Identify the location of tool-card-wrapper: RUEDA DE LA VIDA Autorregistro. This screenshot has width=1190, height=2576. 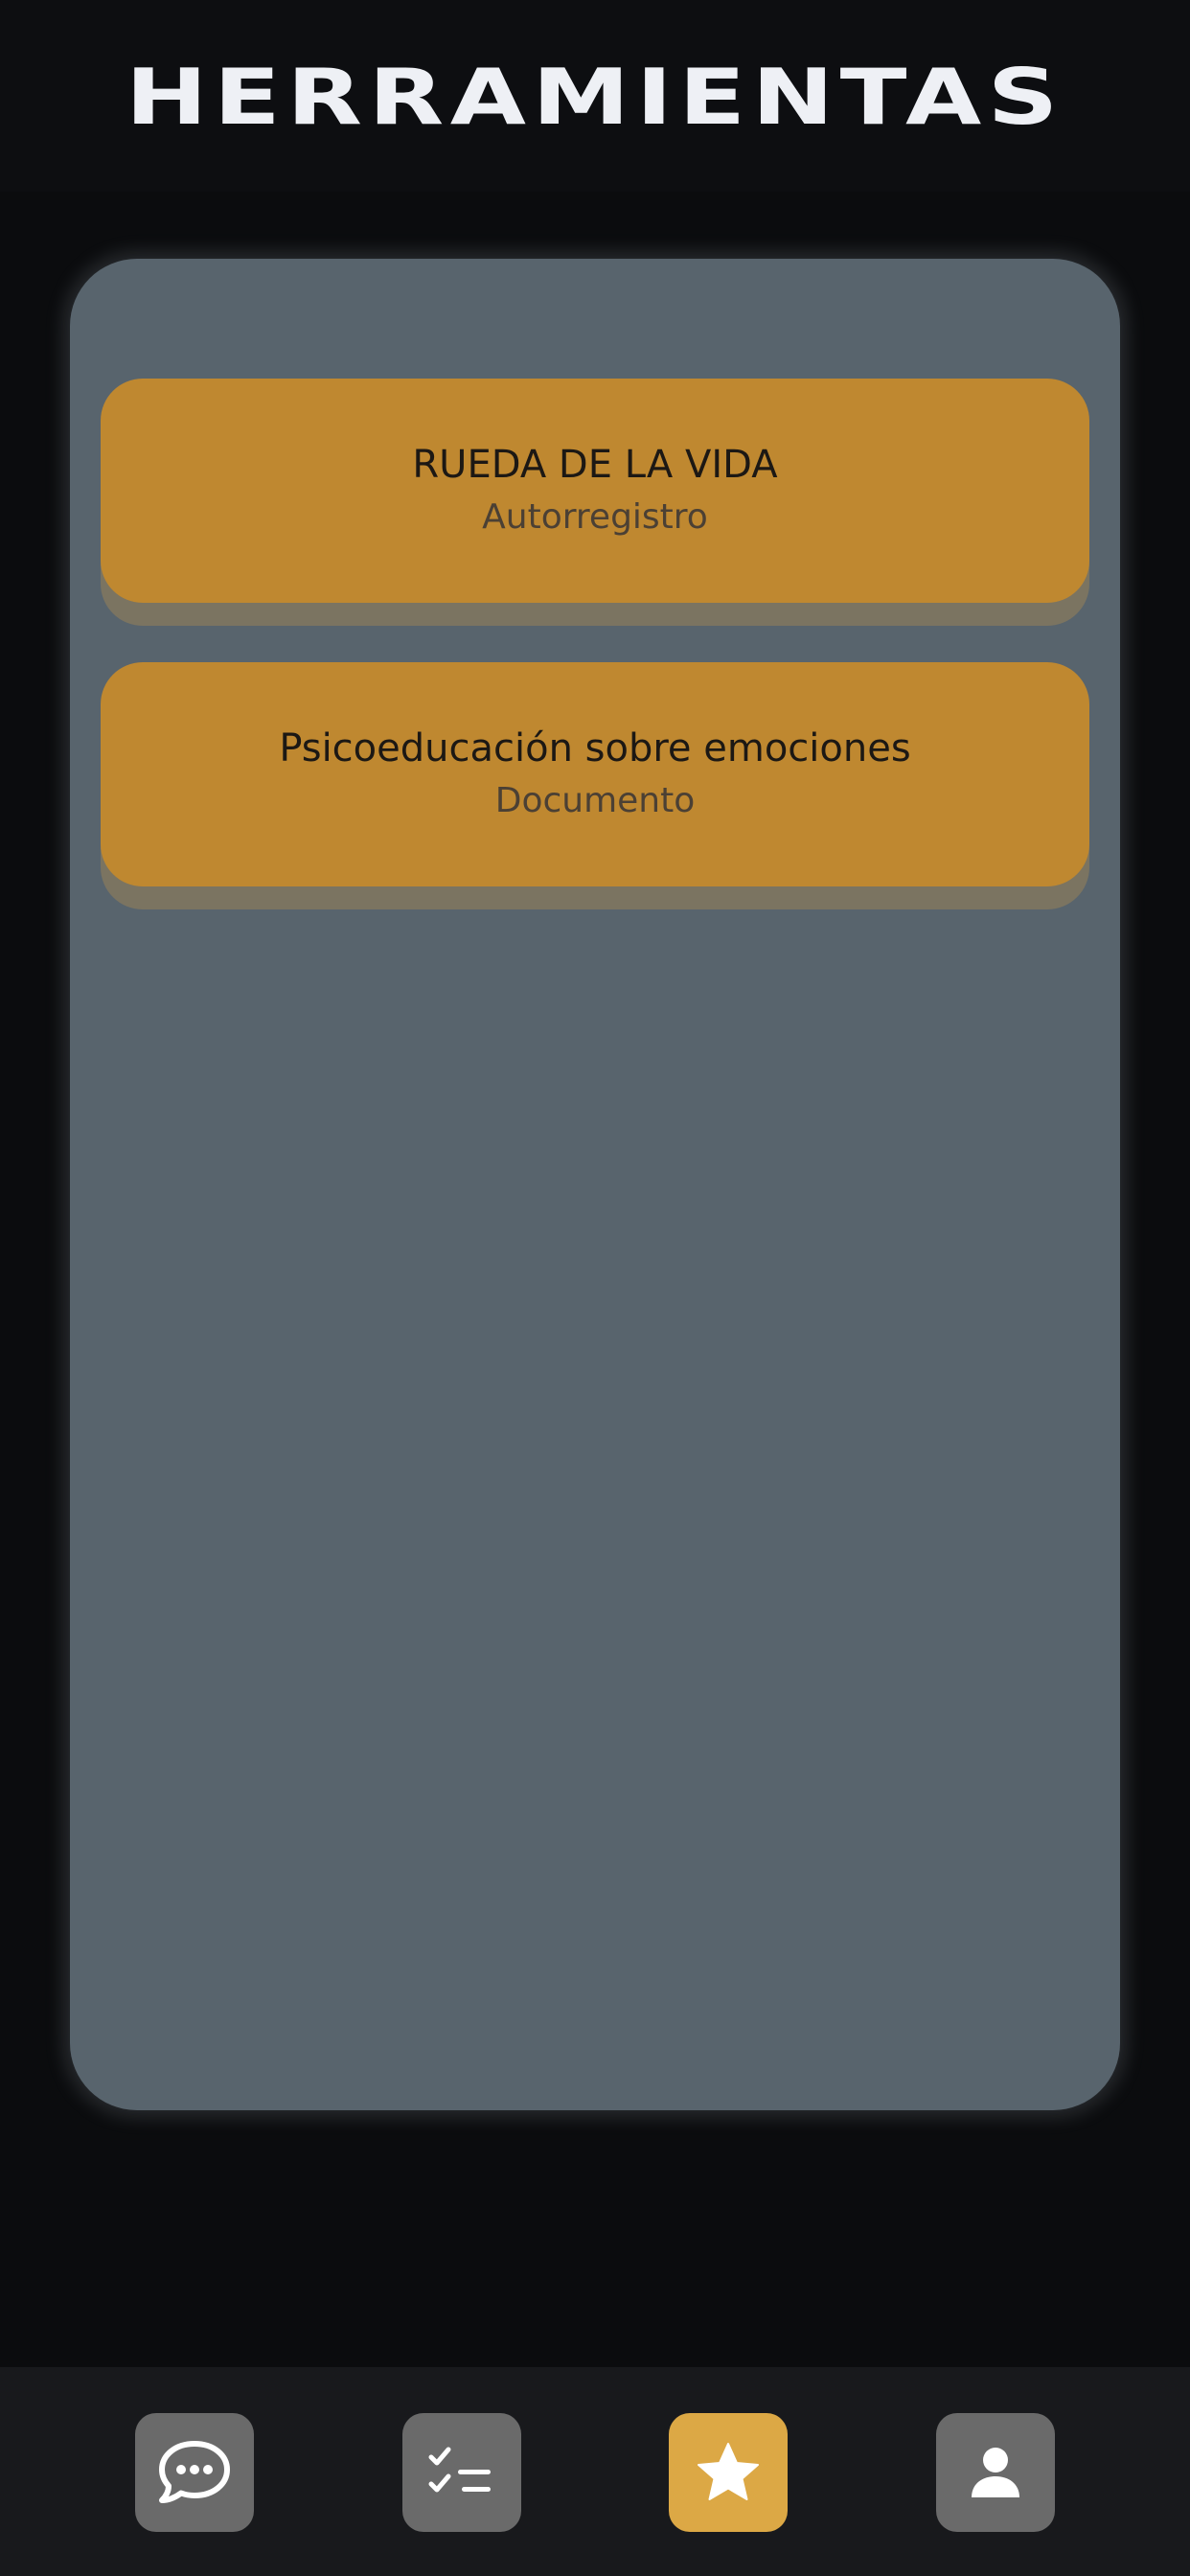
(595, 502).